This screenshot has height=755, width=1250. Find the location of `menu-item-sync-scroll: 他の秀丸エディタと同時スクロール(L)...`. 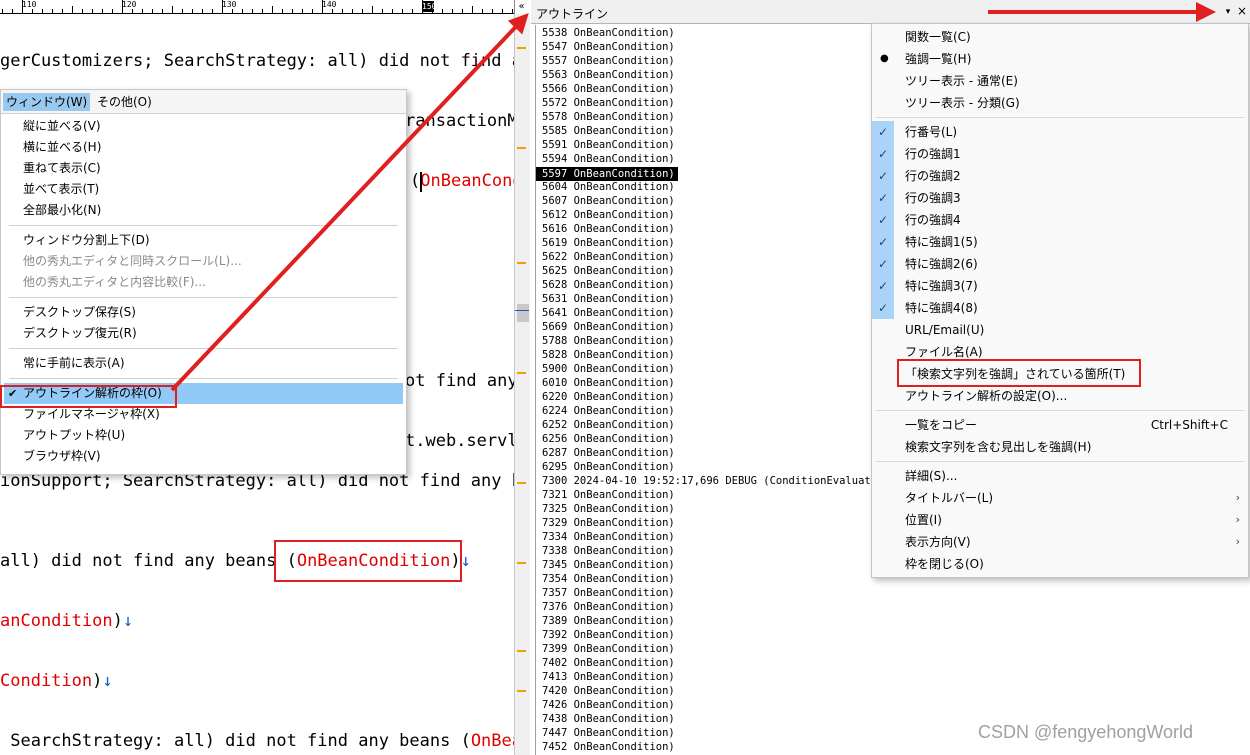

menu-item-sync-scroll: 他の秀丸エディタと同時スクロール(L)... is located at coordinates (132, 261).